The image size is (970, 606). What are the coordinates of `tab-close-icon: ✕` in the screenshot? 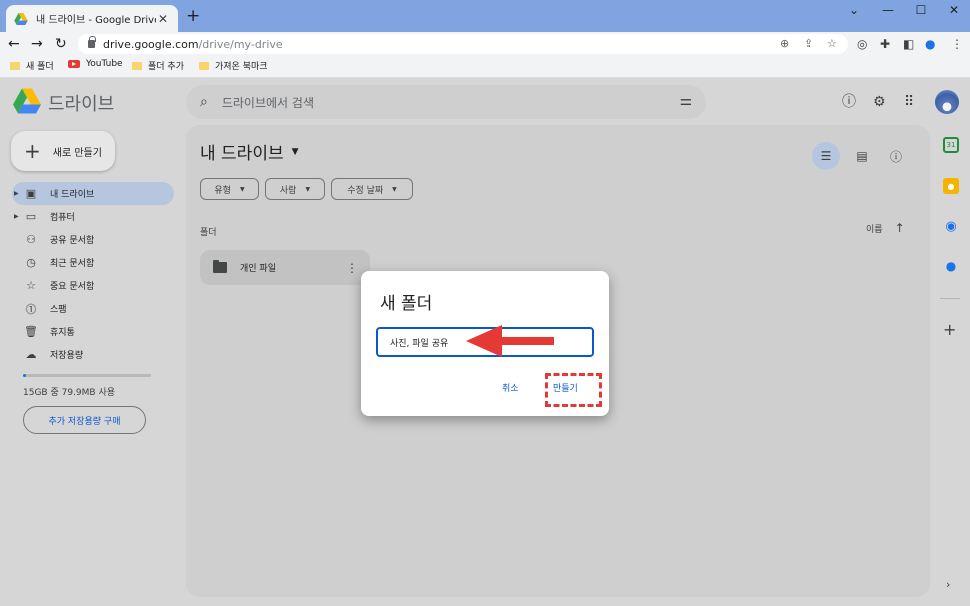 It's located at (163, 19).